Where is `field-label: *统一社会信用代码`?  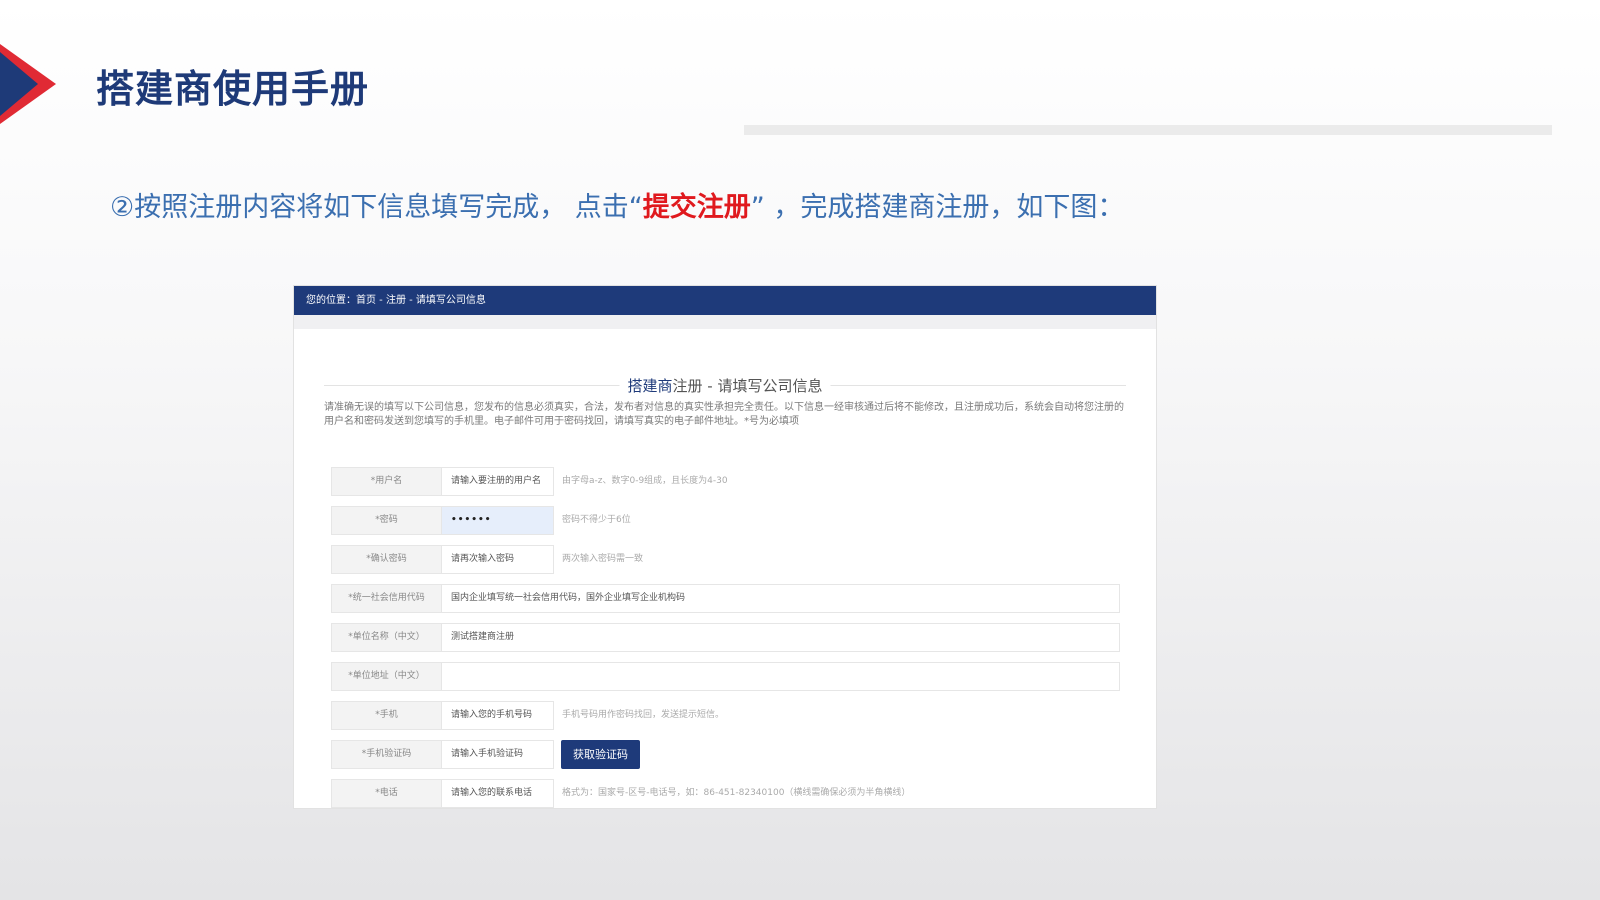 field-label: *统一社会信用代码 is located at coordinates (386, 598).